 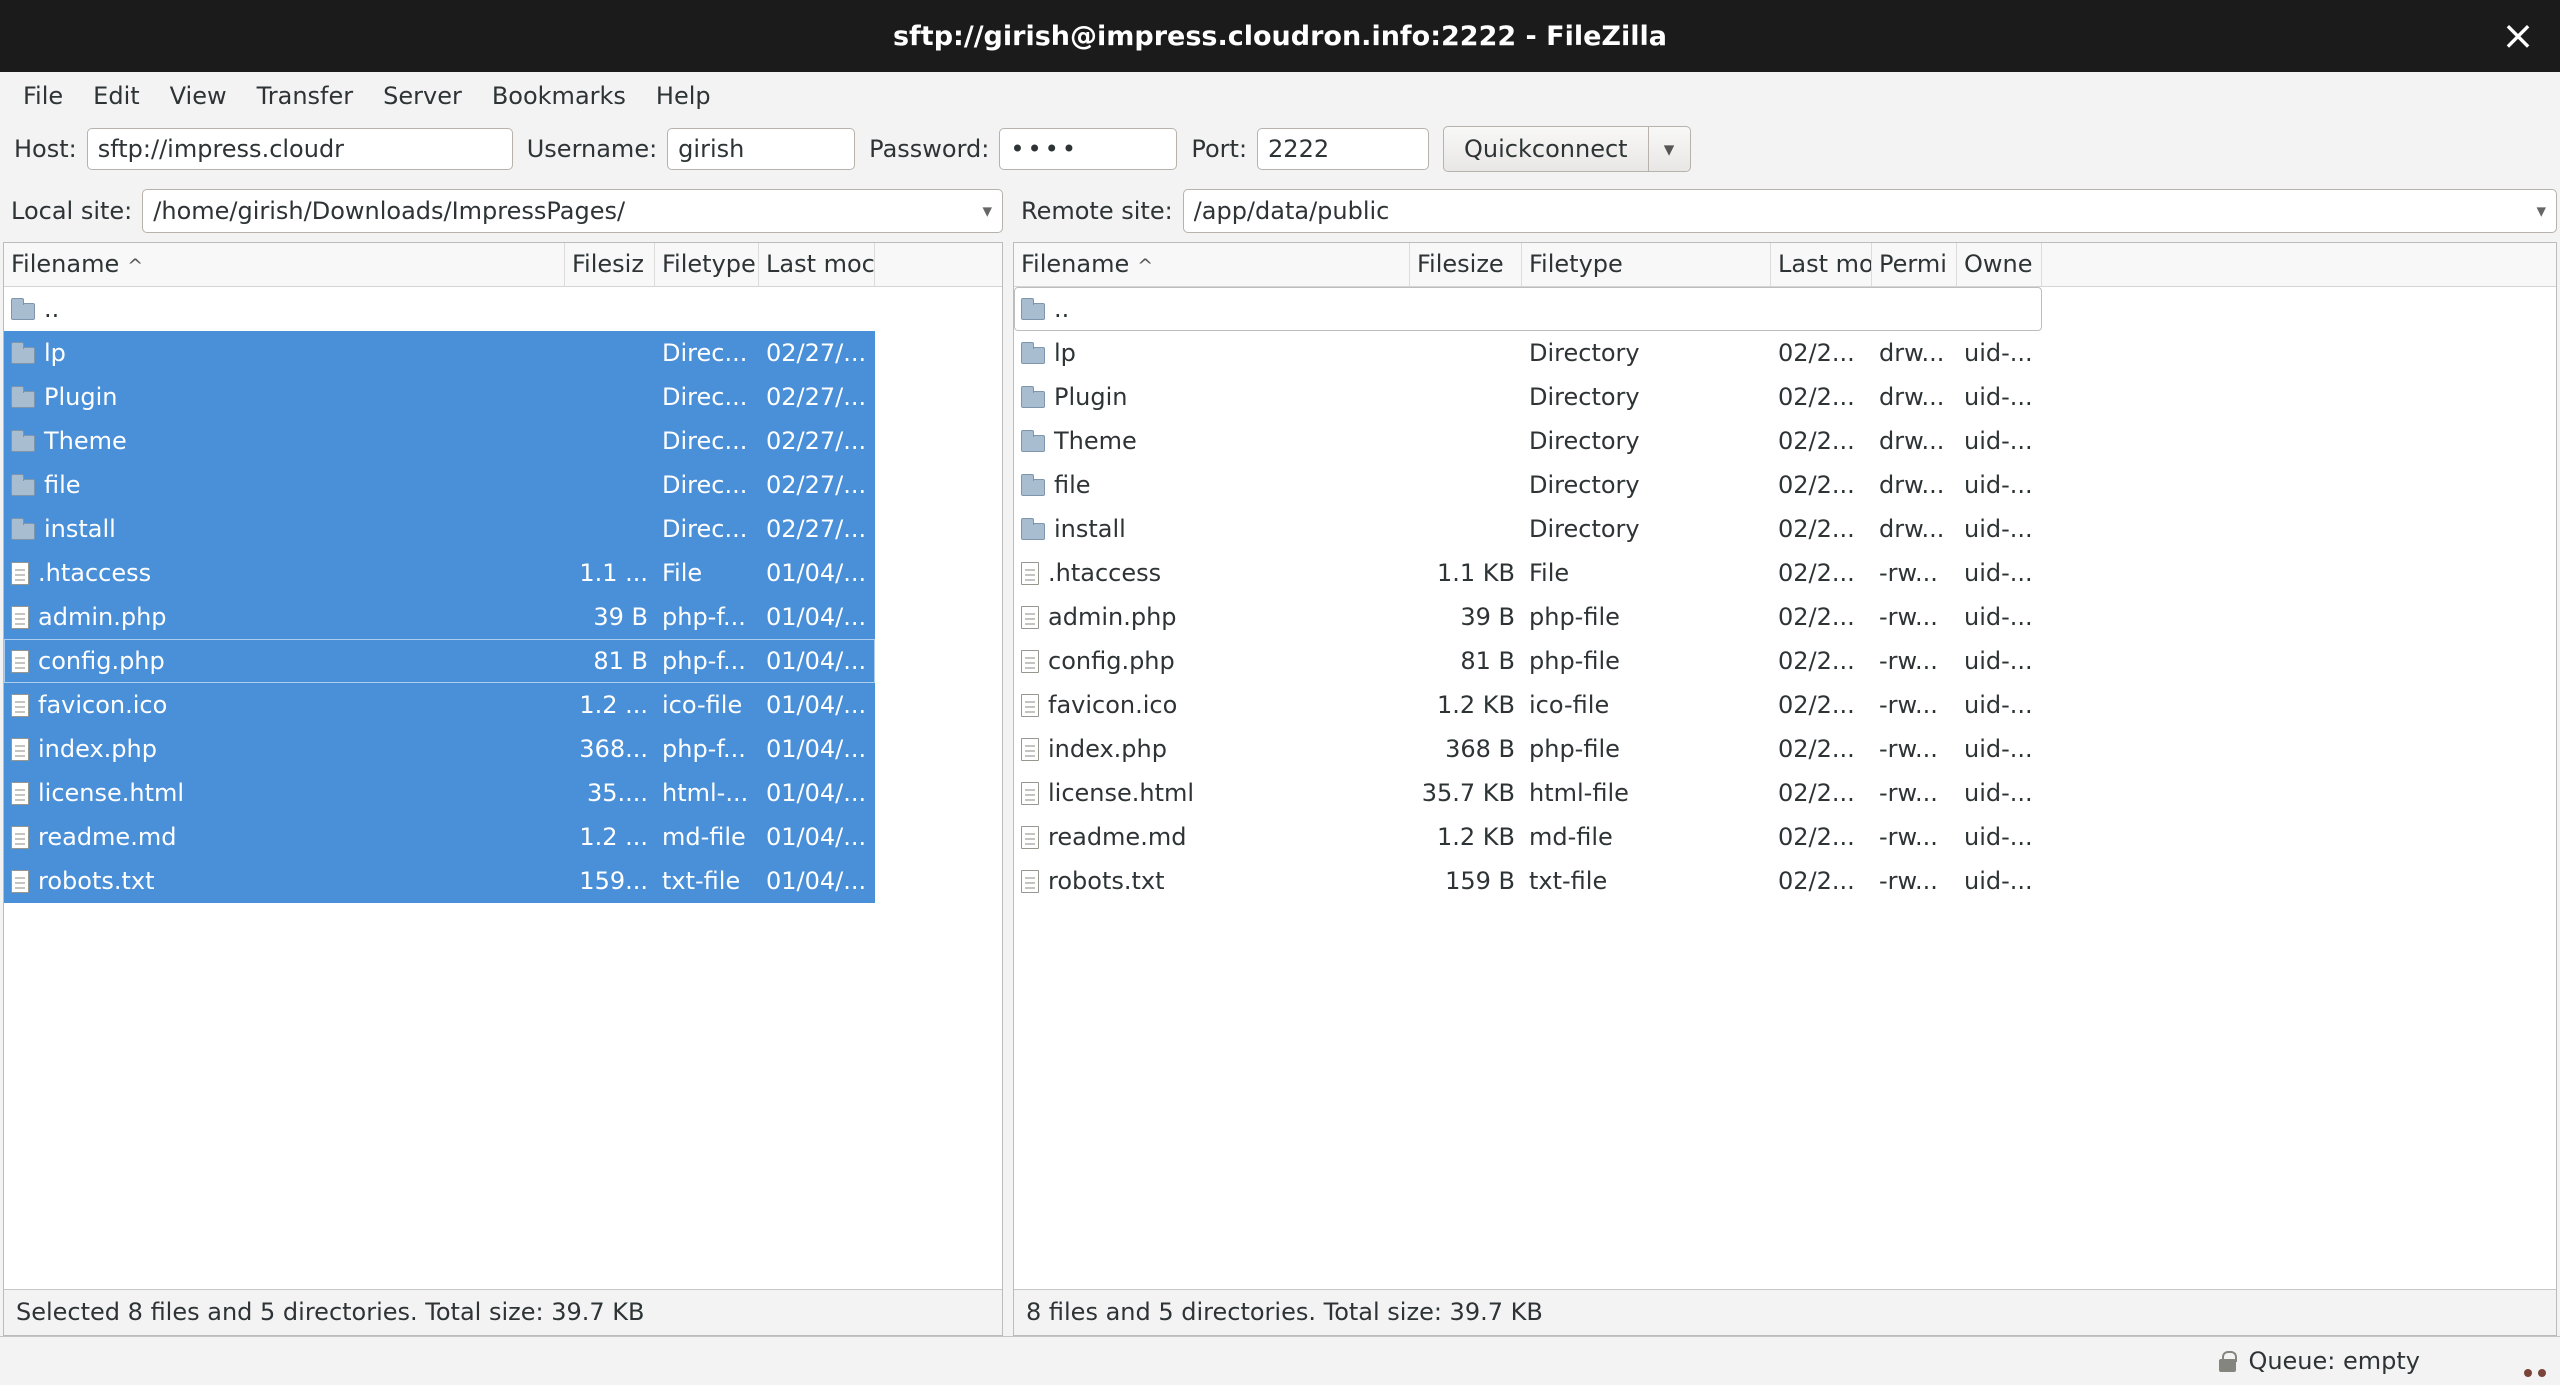 What do you see at coordinates (1468, 793) in the screenshot?
I see `file-size: 35.7 KB` at bounding box center [1468, 793].